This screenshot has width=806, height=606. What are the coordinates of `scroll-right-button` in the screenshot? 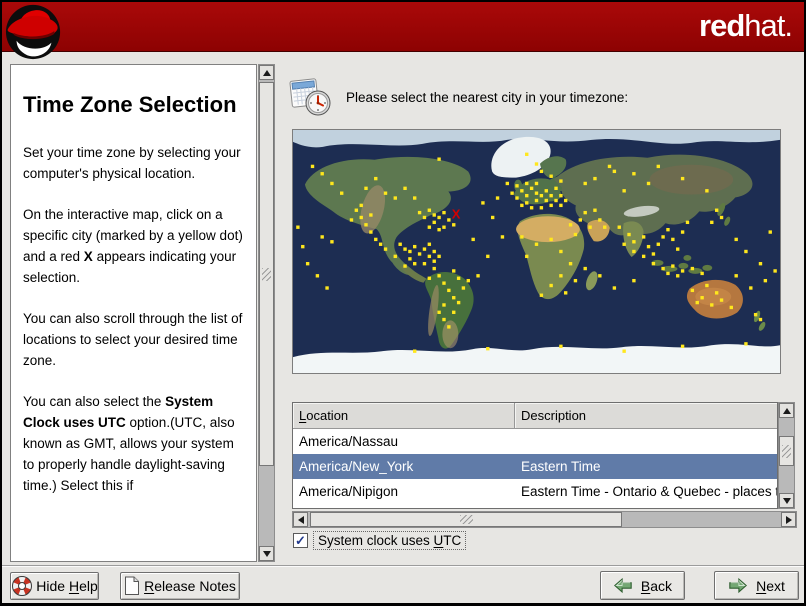 It's located at (788, 519).